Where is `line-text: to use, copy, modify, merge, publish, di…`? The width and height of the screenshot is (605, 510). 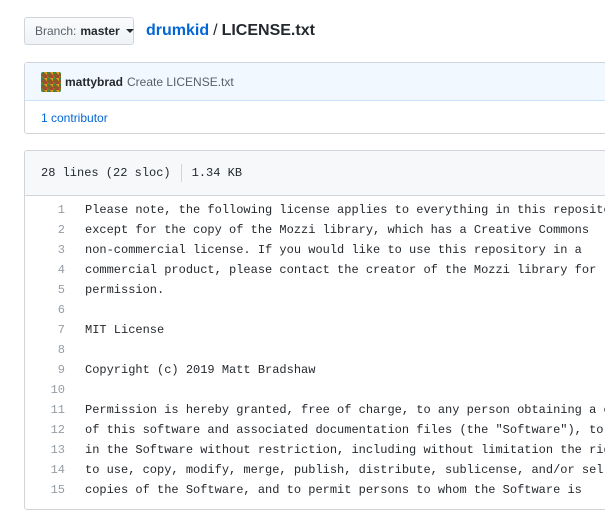
line-text: to use, copy, modify, merge, publish, di… is located at coordinates (345, 470).